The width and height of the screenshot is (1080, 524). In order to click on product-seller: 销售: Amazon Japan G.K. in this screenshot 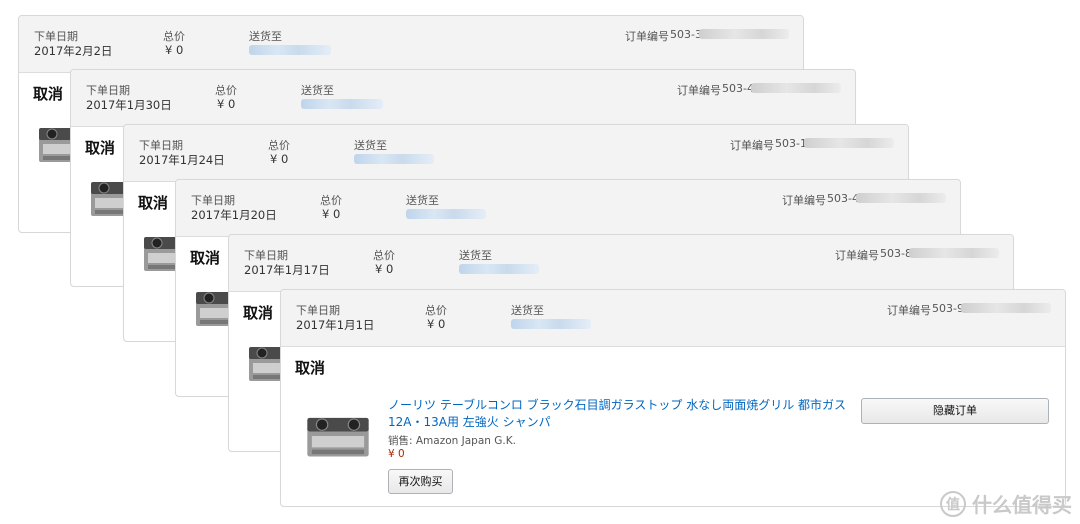, I will do `click(452, 441)`.